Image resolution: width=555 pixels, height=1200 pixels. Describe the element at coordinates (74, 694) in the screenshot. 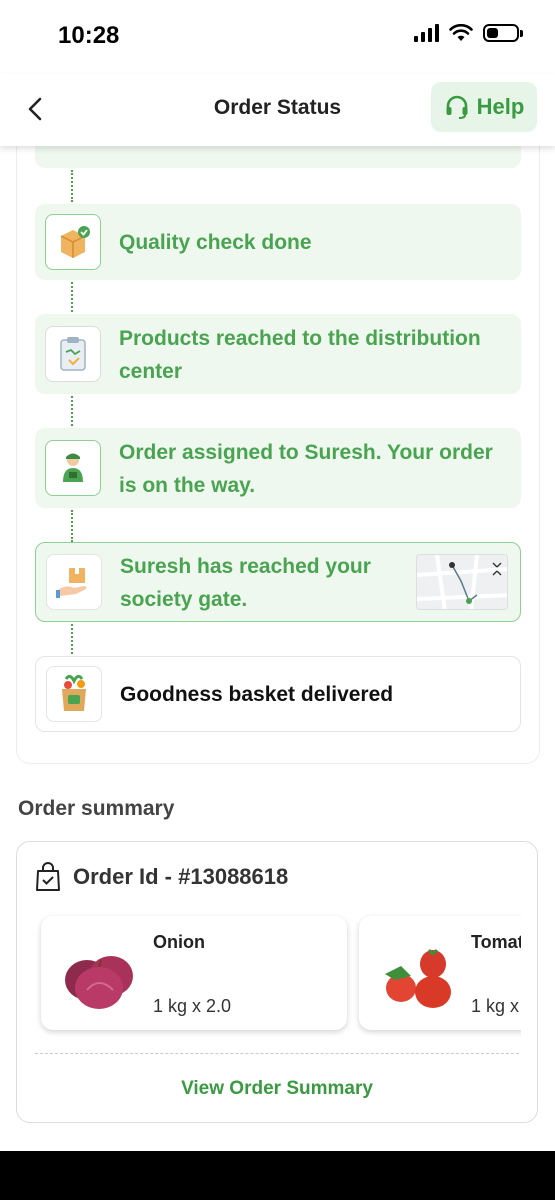

I see `grocery-bag-icon` at that location.